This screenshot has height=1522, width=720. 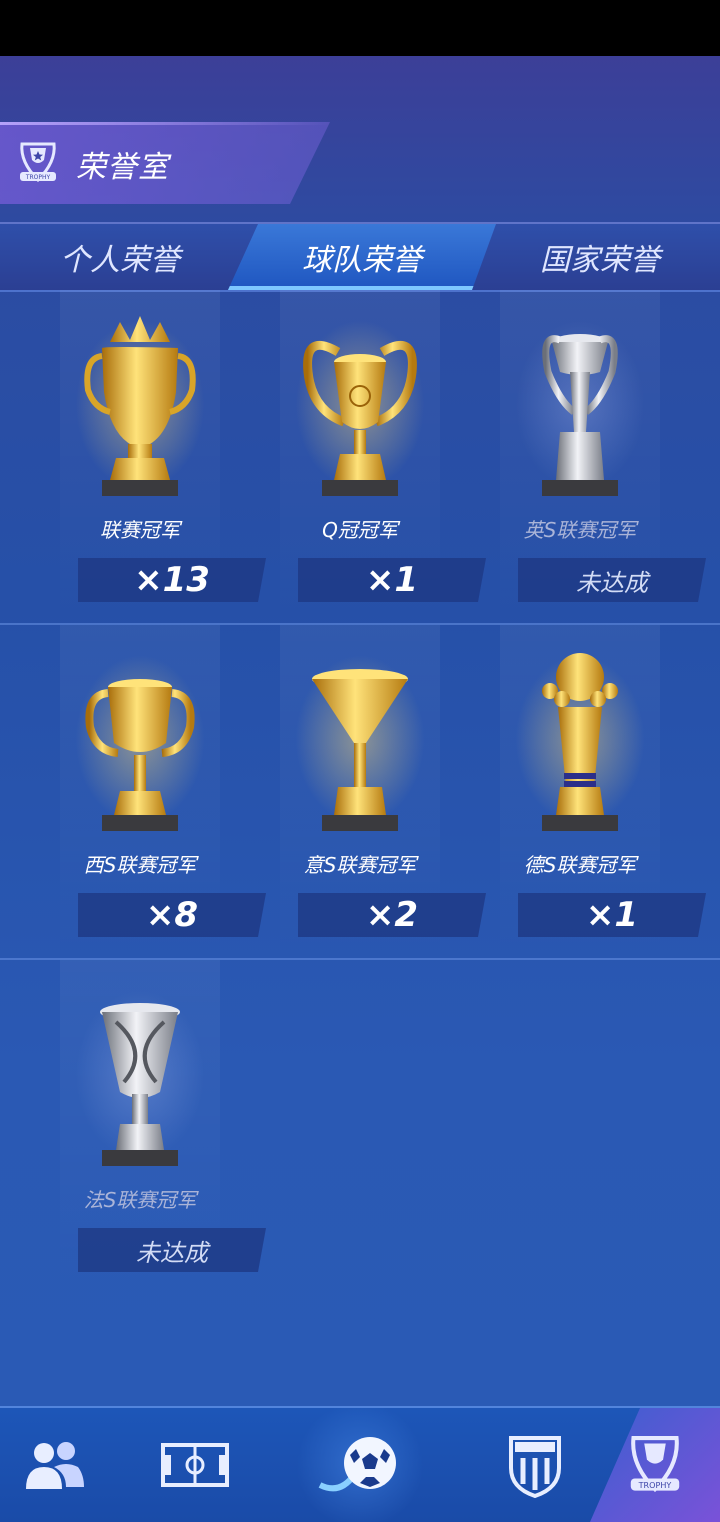 I want to click on tab-national-honors: 国家荣誉, so click(x=600, y=257).